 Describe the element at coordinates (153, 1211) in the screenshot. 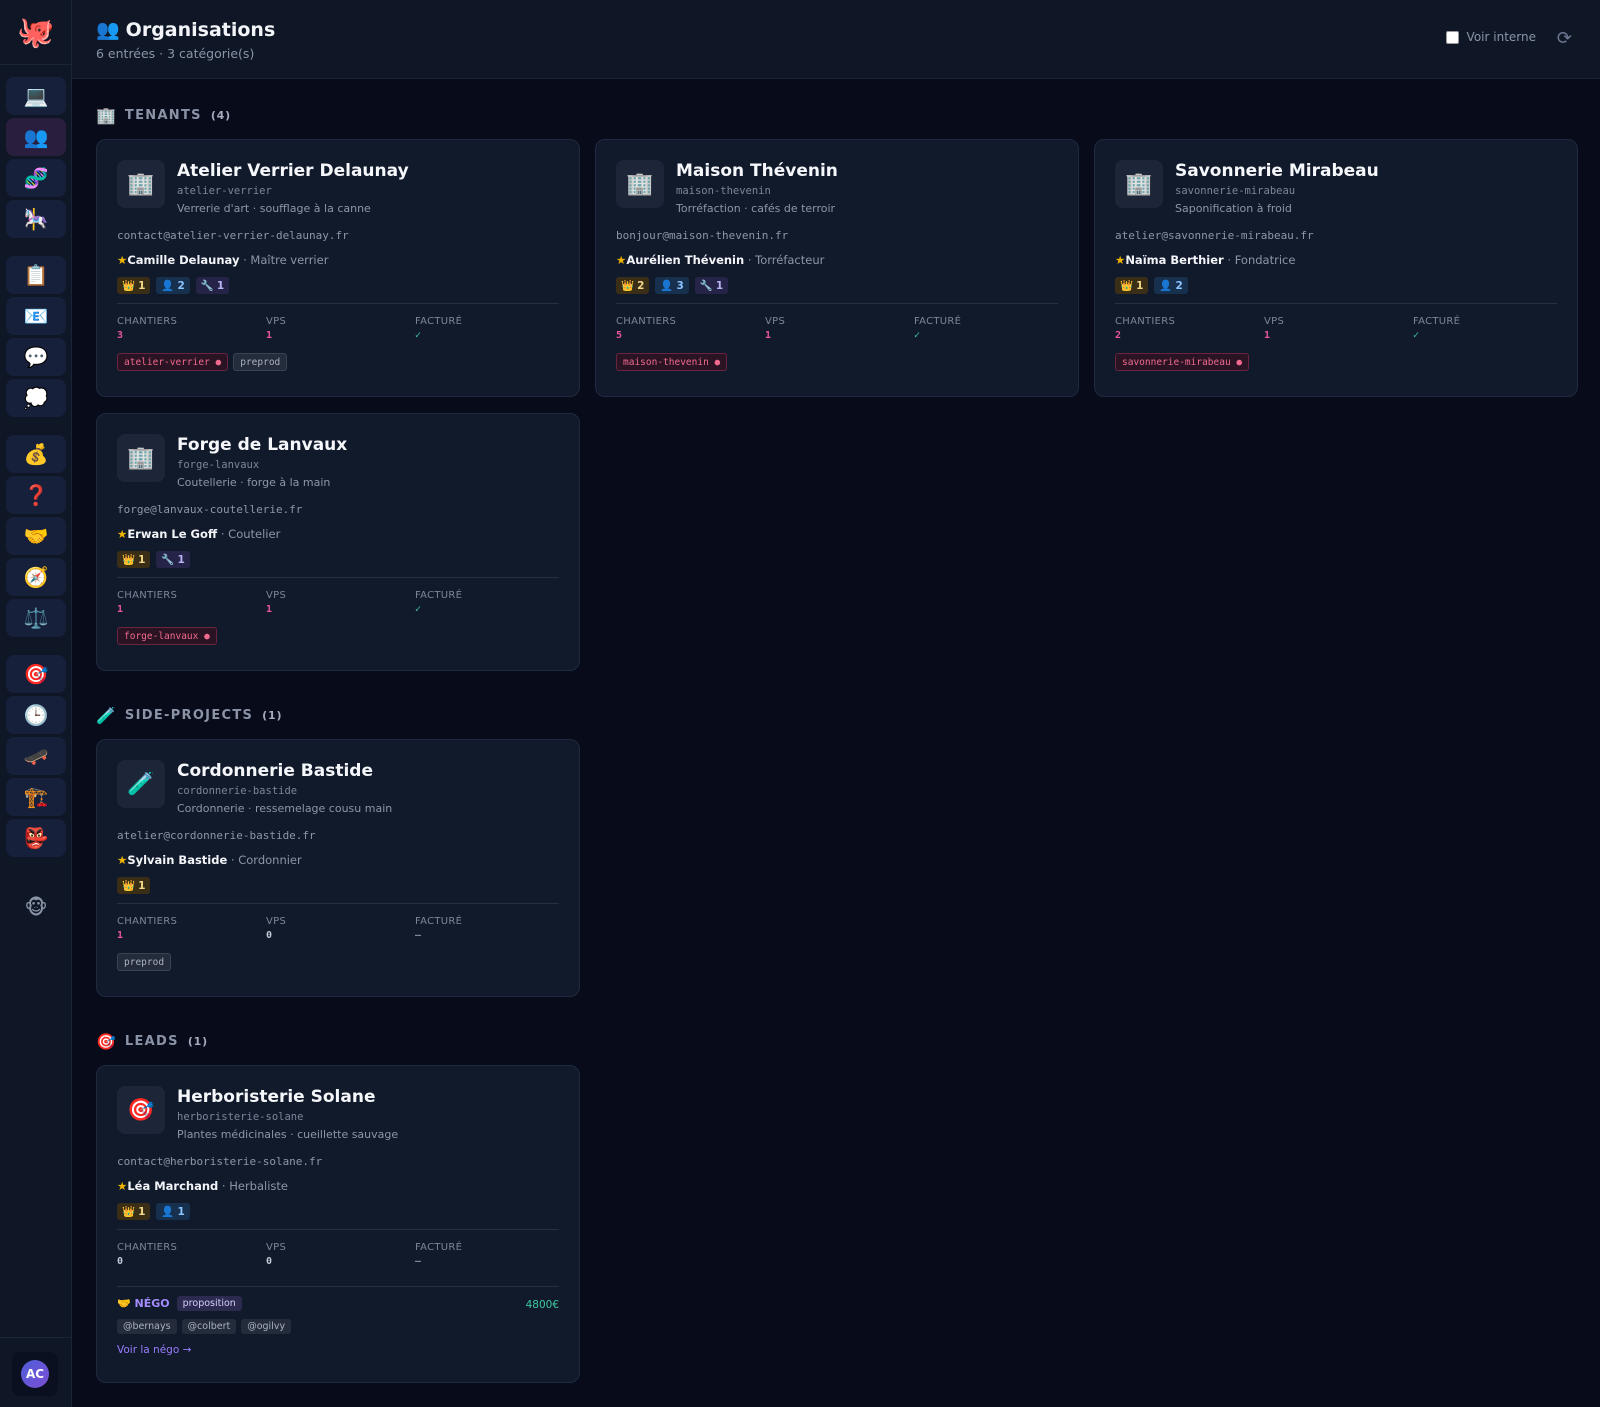

I see `role-badges: 👑 1 👤 1` at that location.